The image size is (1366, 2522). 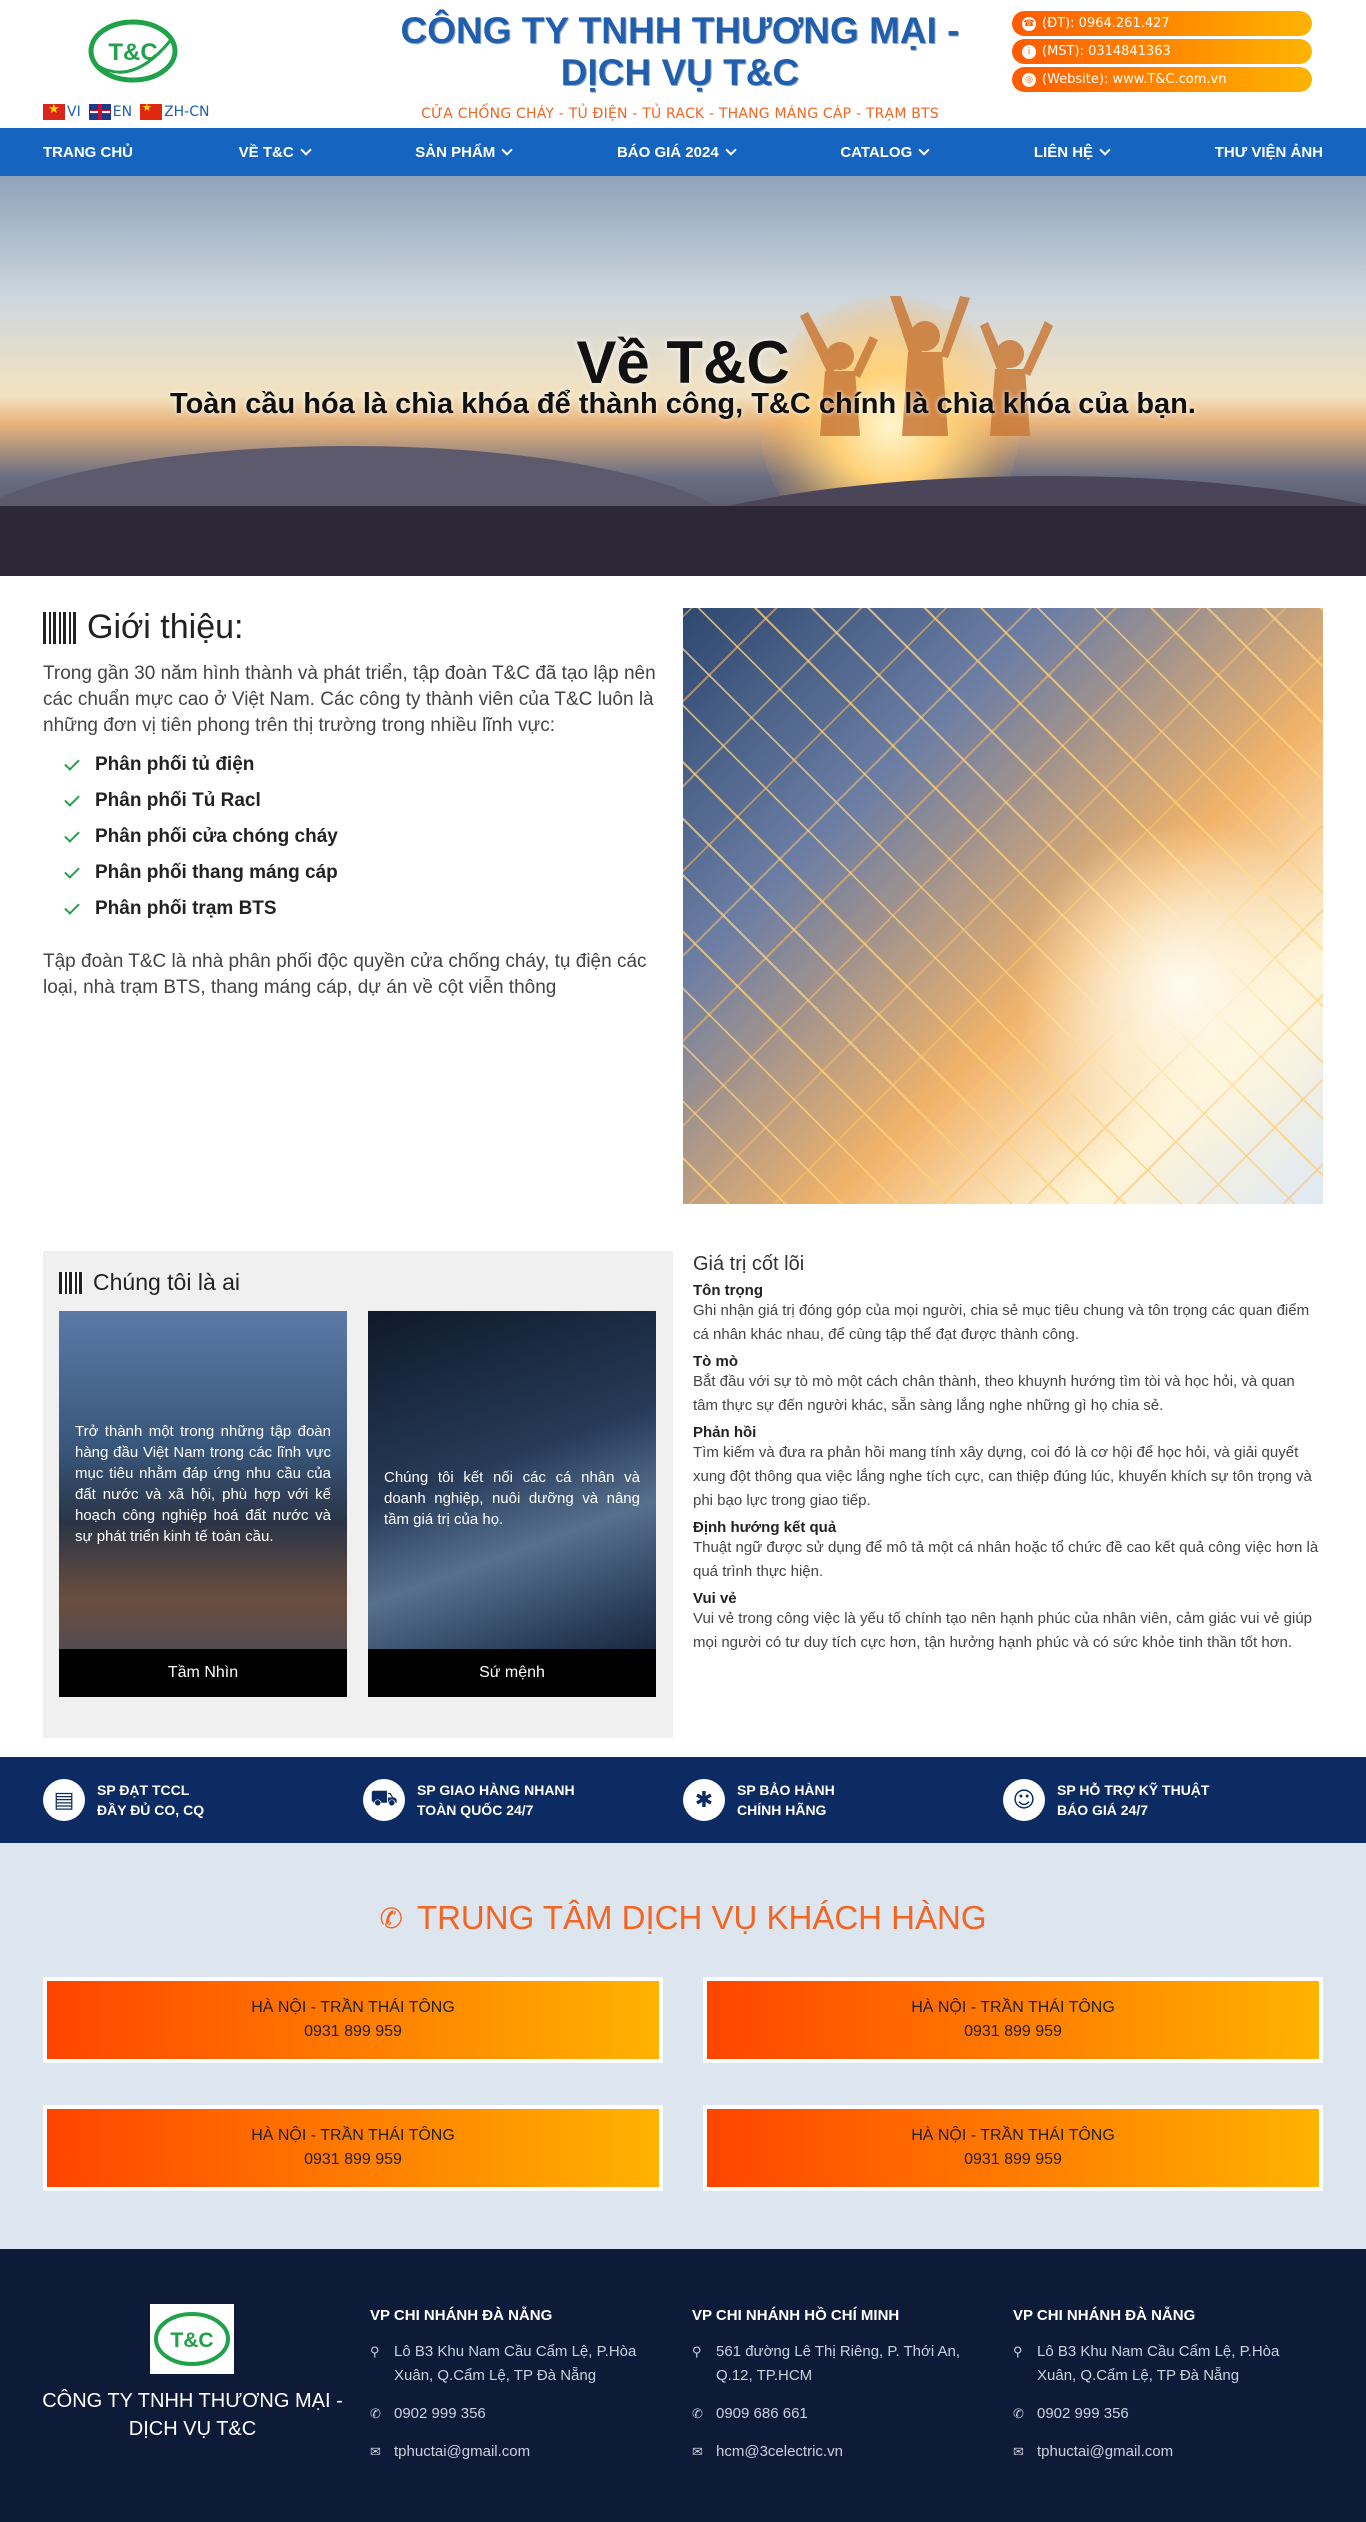 What do you see at coordinates (680, 30) in the screenshot?
I see `company-title-line1: CÔNG TY TNHH THƯƠNG MẠI -` at bounding box center [680, 30].